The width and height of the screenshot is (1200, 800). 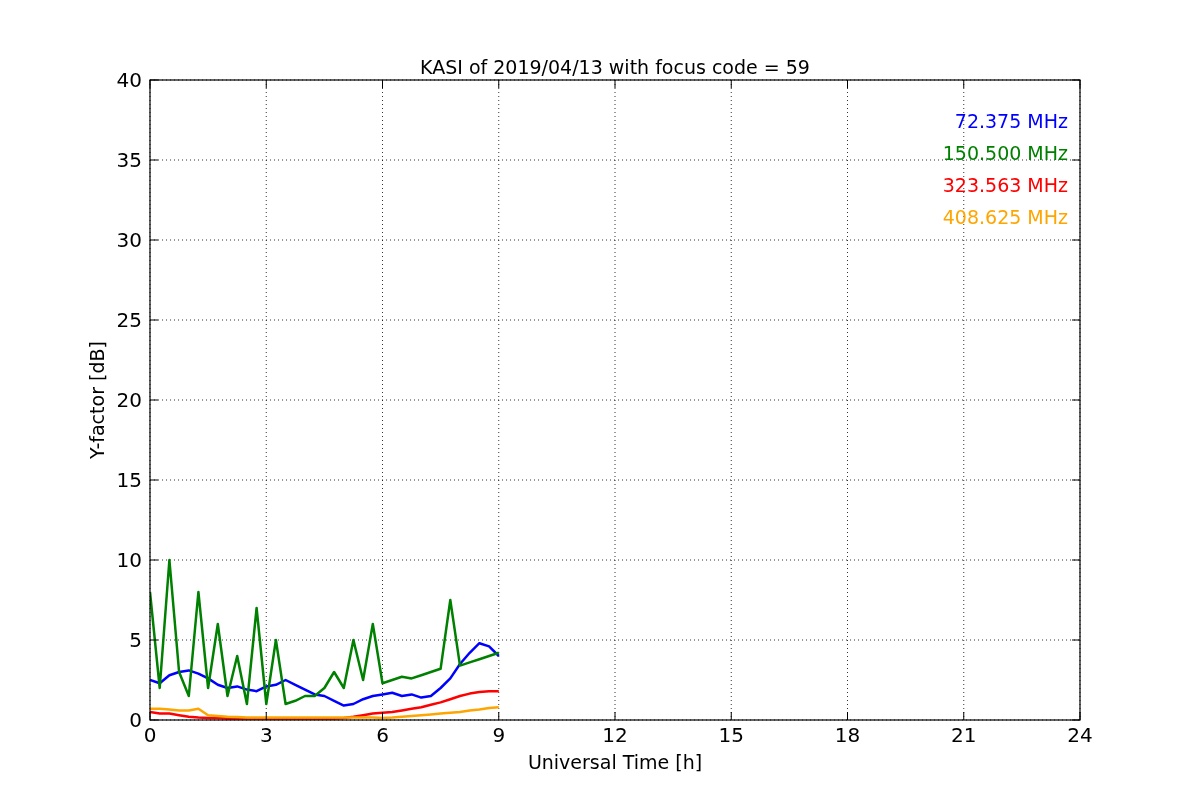 I want to click on legend-label: 323.563 MHz, so click(x=1005, y=185).